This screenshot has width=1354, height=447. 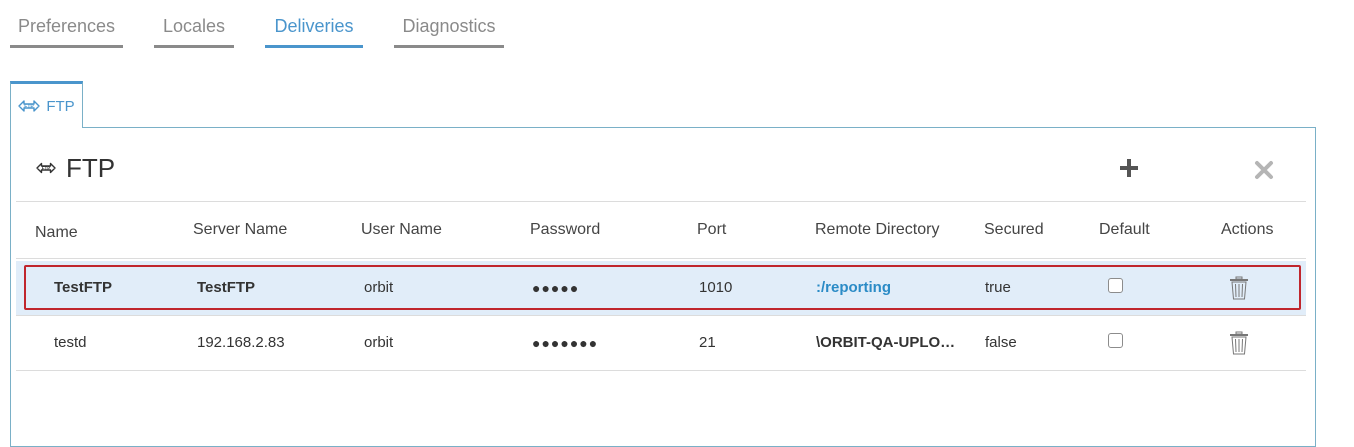 I want to click on column-header-user-name: User Name, so click(x=401, y=229).